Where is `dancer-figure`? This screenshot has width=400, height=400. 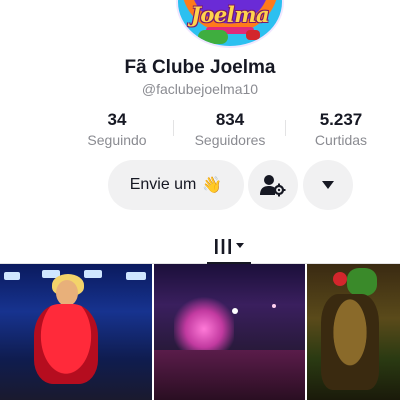 dancer-figure is located at coordinates (350, 342).